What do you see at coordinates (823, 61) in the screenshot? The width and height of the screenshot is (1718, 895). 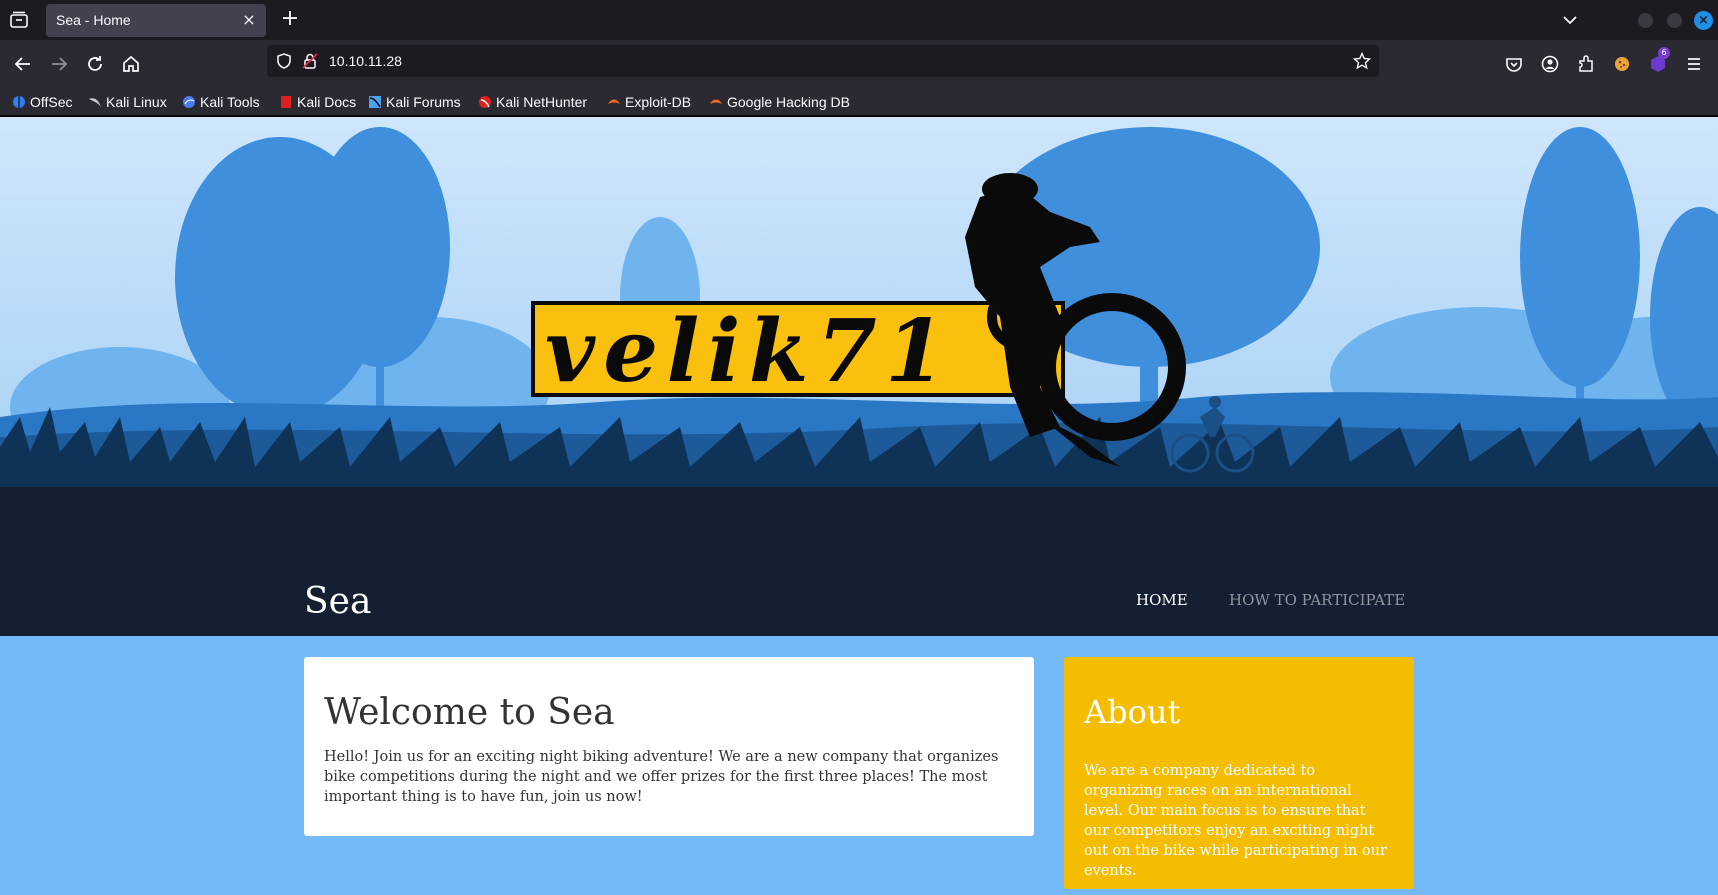 I see `address-bar: 10.10.11.28` at bounding box center [823, 61].